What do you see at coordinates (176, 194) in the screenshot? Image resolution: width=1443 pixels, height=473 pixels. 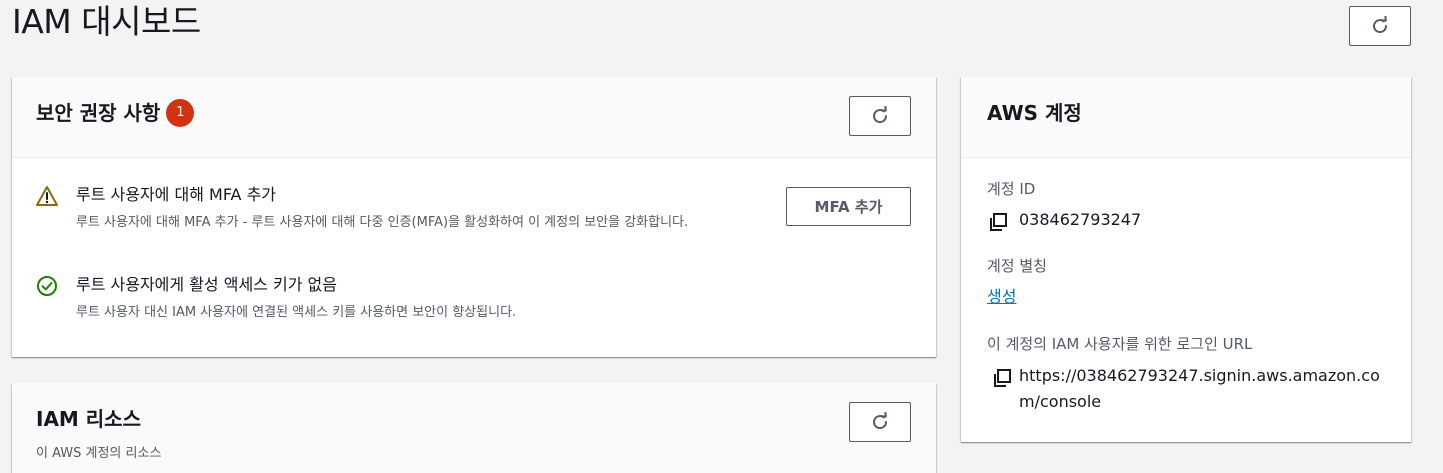 I see `recommendation-title: 루트 사용자에 대해 MFA 추가` at bounding box center [176, 194].